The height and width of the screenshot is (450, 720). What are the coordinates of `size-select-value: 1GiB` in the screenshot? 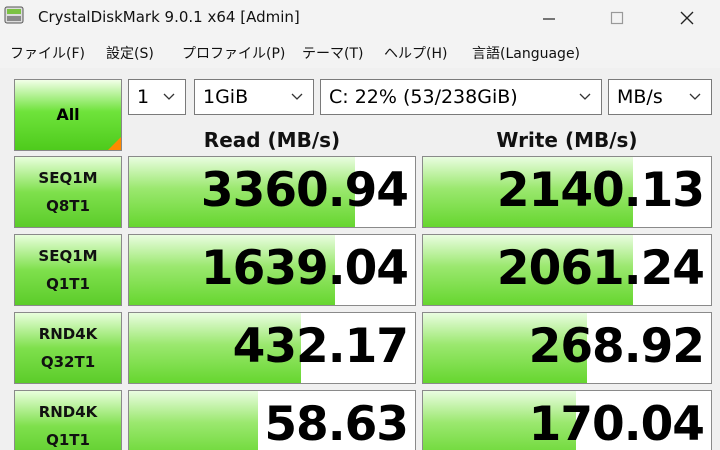 It's located at (226, 97).